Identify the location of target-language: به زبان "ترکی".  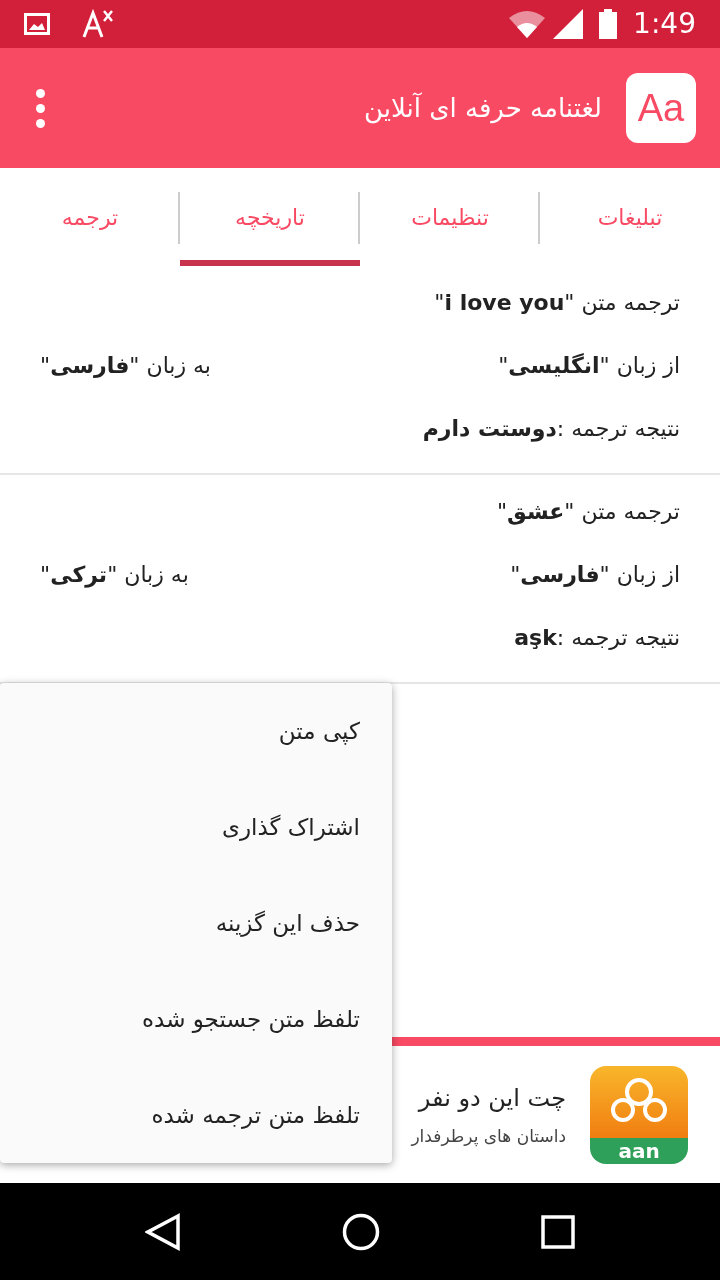
(114, 575).